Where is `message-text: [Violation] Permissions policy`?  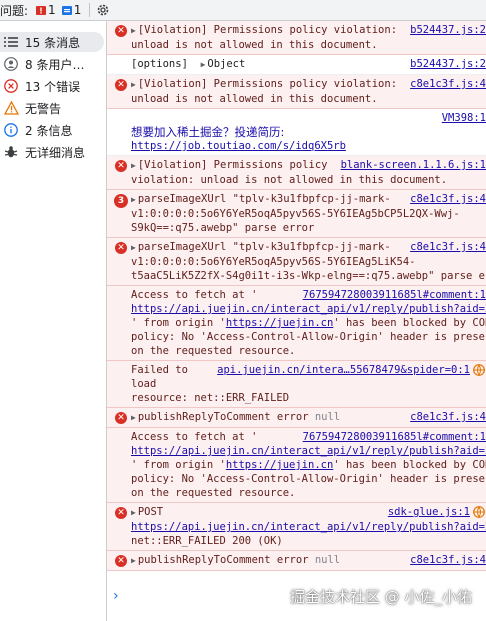 message-text: [Violation] Permissions policy is located at coordinates (232, 165).